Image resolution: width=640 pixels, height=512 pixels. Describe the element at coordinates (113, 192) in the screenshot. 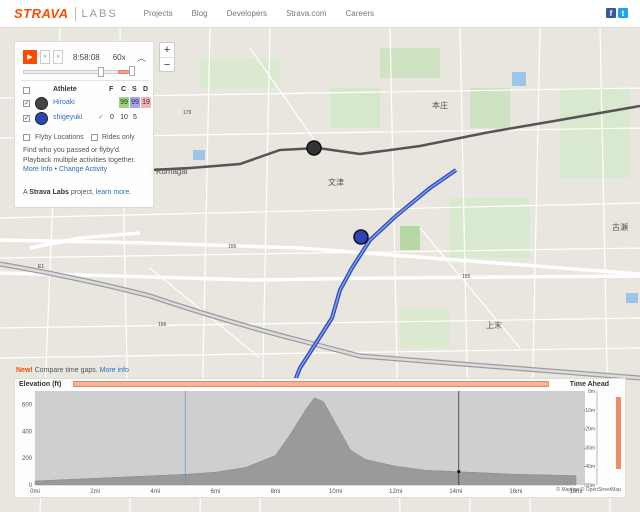

I see `learn-more-link: learn more.` at that location.